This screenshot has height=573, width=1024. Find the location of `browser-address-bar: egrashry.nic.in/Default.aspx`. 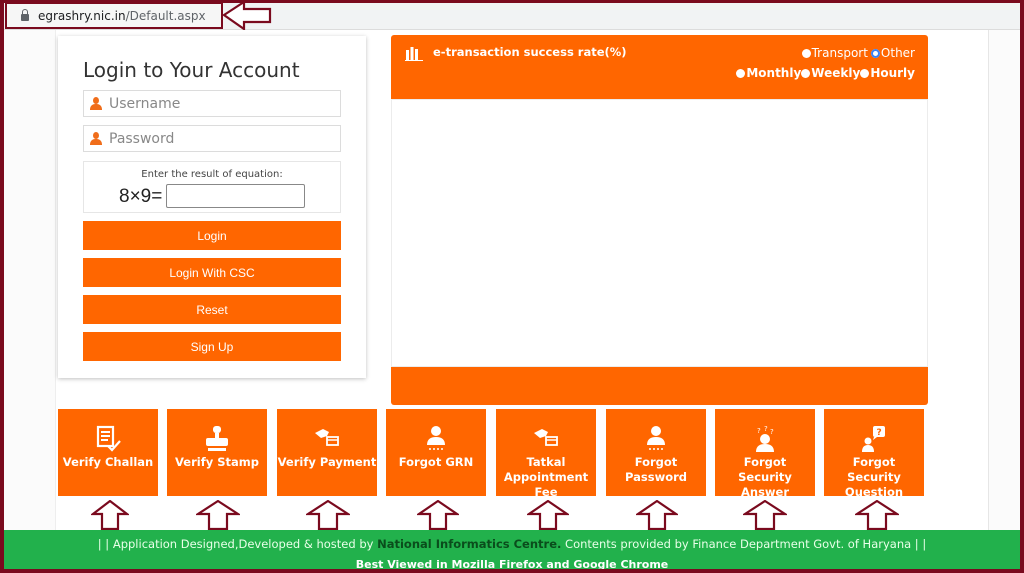

browser-address-bar: egrashry.nic.in/Default.aspx is located at coordinates (512, 16).